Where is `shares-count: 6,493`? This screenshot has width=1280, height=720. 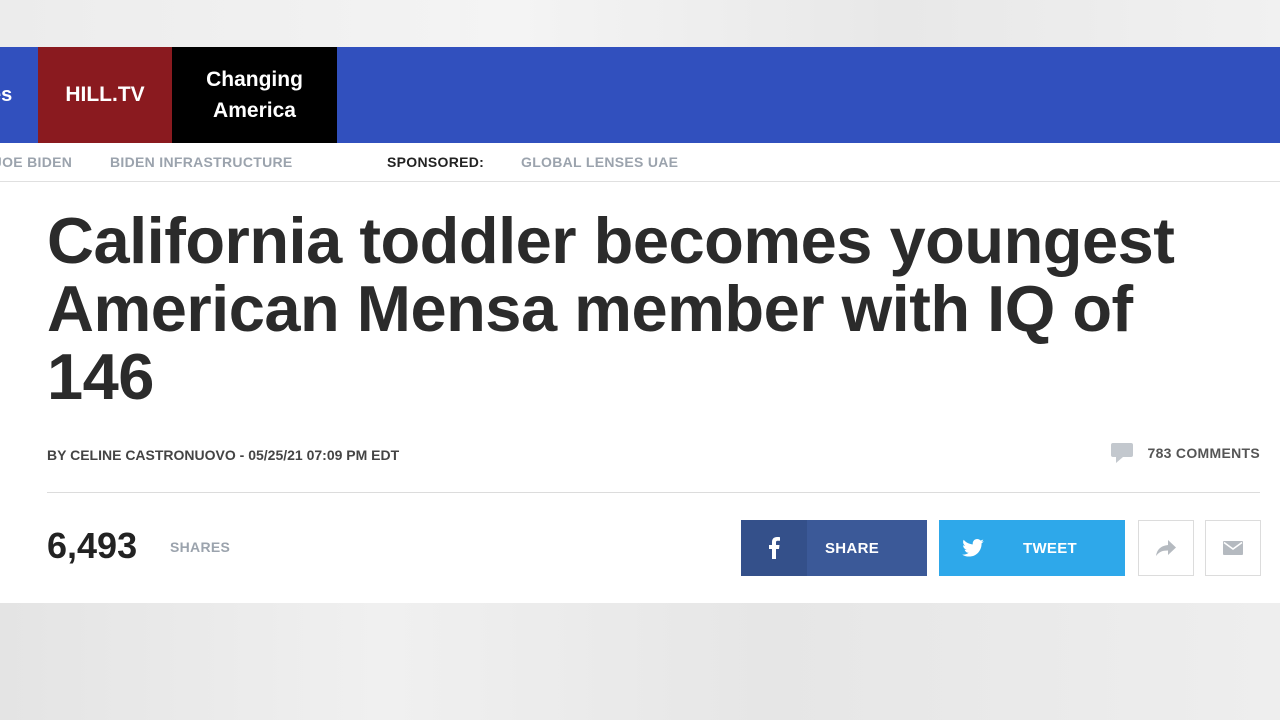
shares-count: 6,493 is located at coordinates (92, 545).